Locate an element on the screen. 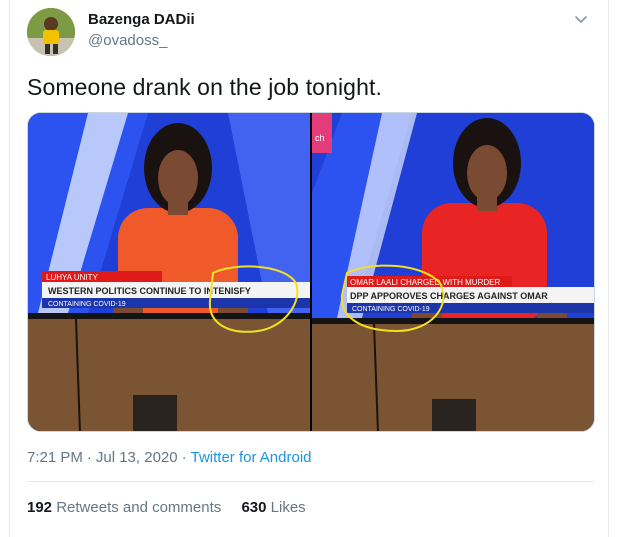 The height and width of the screenshot is (537, 618). tweet-stats: 192 Retweets and comments 630 Likes is located at coordinates (174, 507).